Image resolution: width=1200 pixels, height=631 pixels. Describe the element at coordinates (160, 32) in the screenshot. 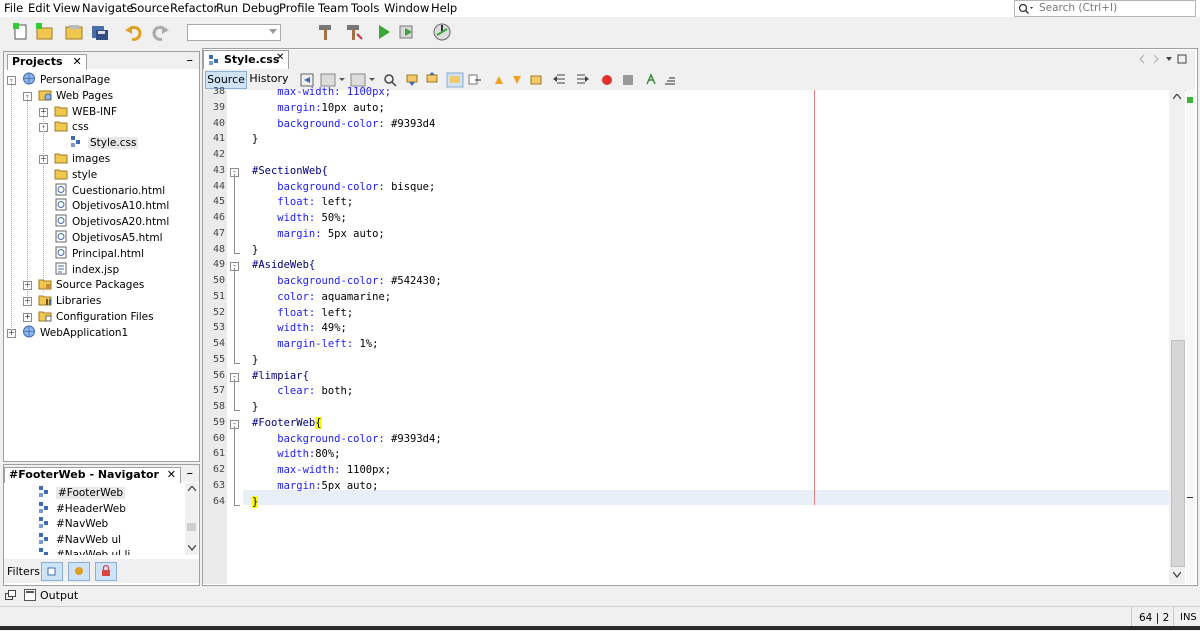

I see `redo-icon` at that location.